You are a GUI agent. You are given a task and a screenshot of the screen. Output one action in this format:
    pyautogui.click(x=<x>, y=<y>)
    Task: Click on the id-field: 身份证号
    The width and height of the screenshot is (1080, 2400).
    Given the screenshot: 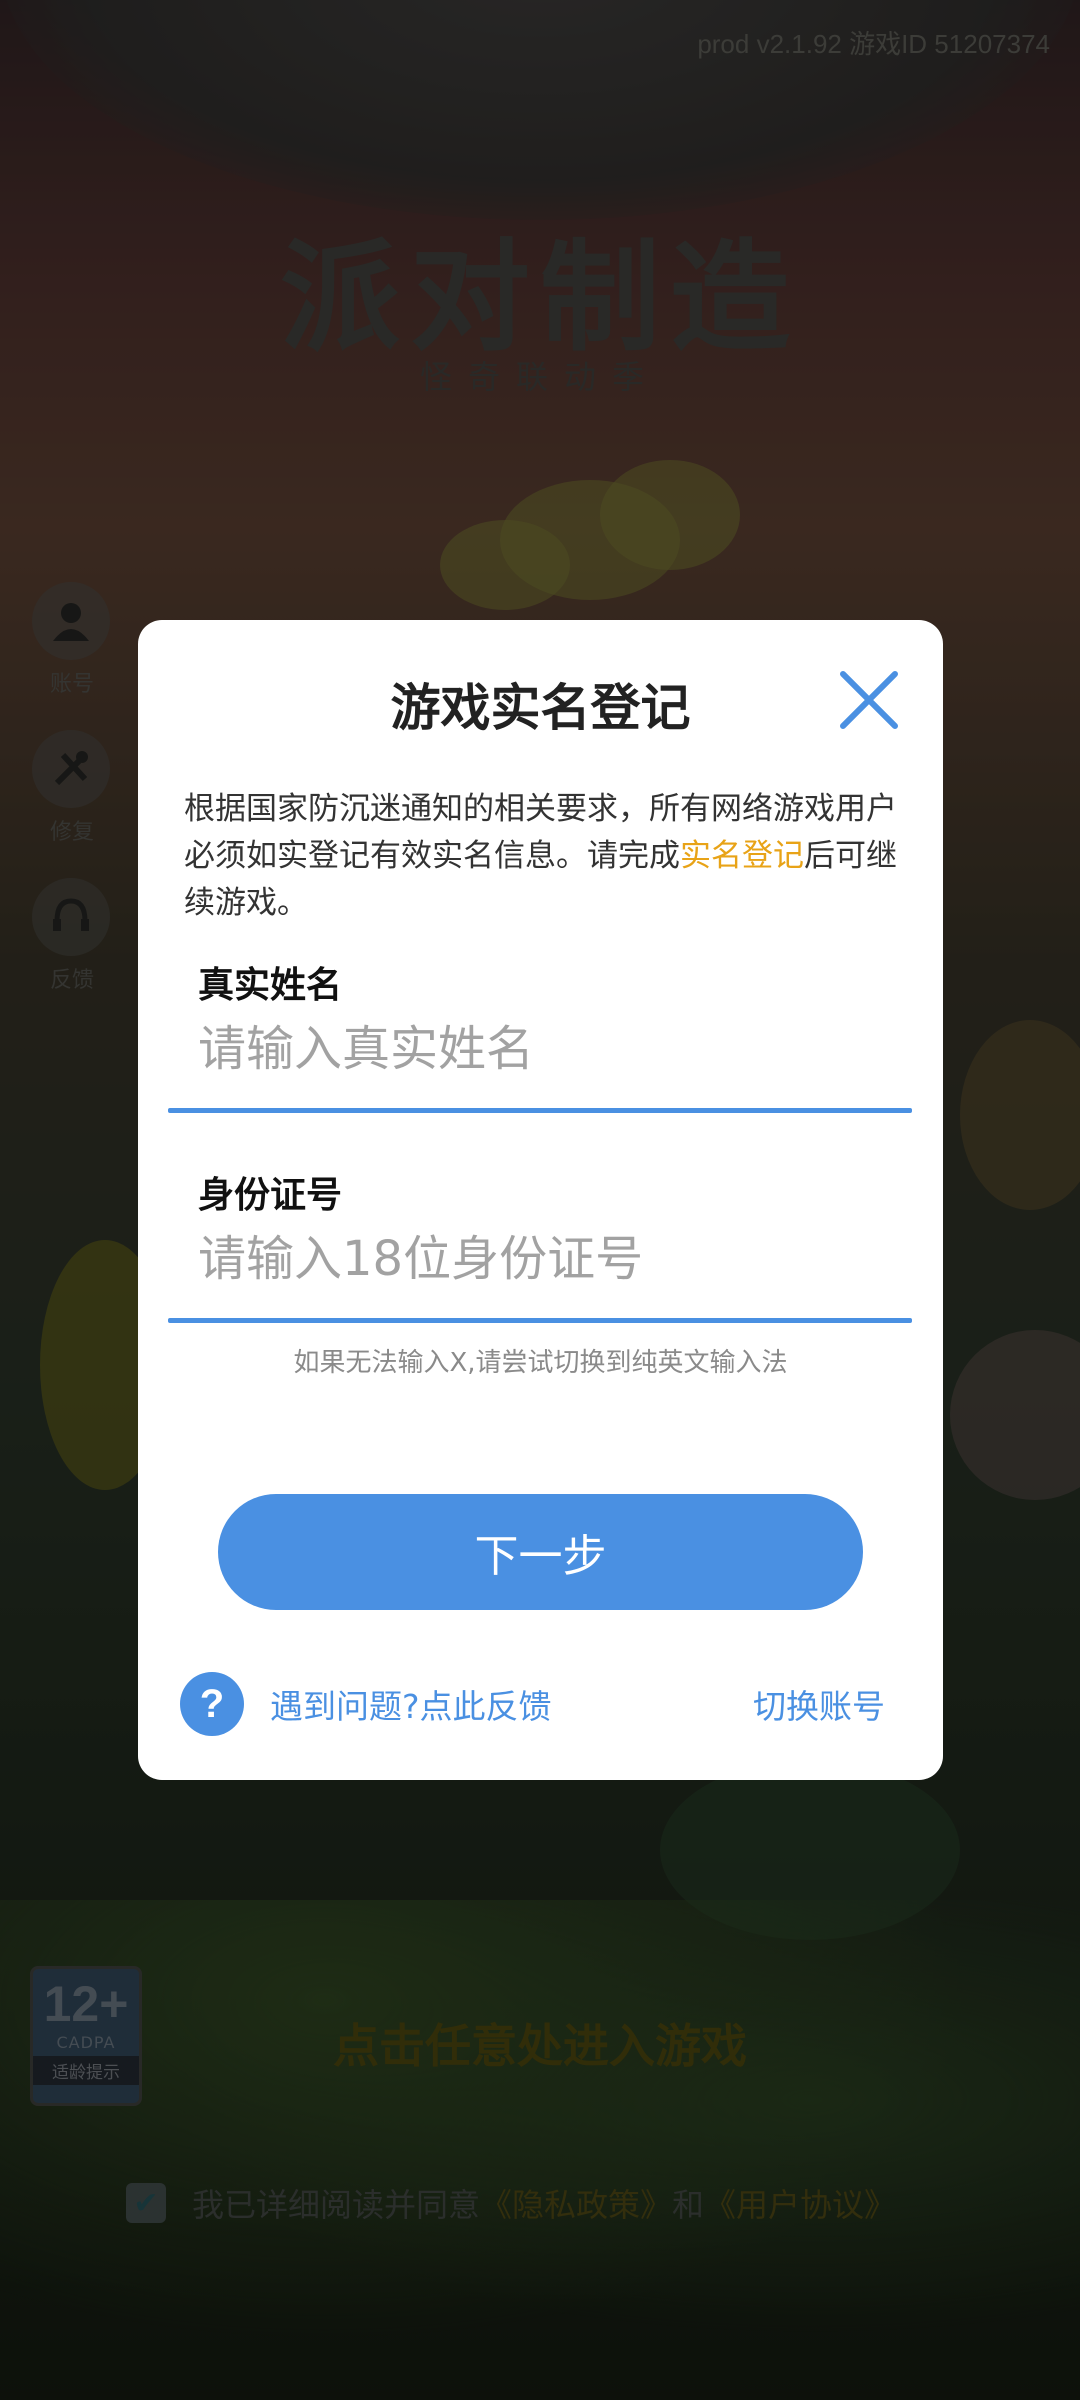 What is the action you would take?
    pyautogui.click(x=540, y=1246)
    